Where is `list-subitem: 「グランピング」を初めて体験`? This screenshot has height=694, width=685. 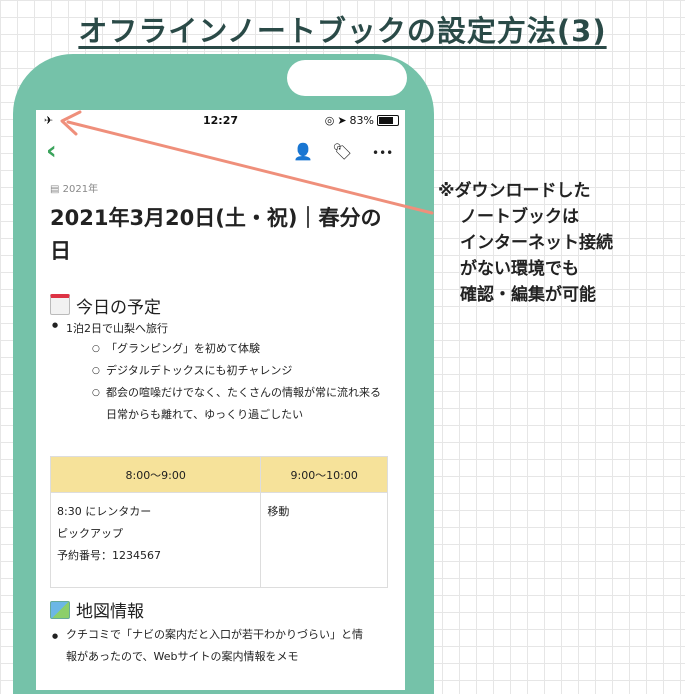 list-subitem: 「グランピング」を初めて体験 is located at coordinates (239, 349).